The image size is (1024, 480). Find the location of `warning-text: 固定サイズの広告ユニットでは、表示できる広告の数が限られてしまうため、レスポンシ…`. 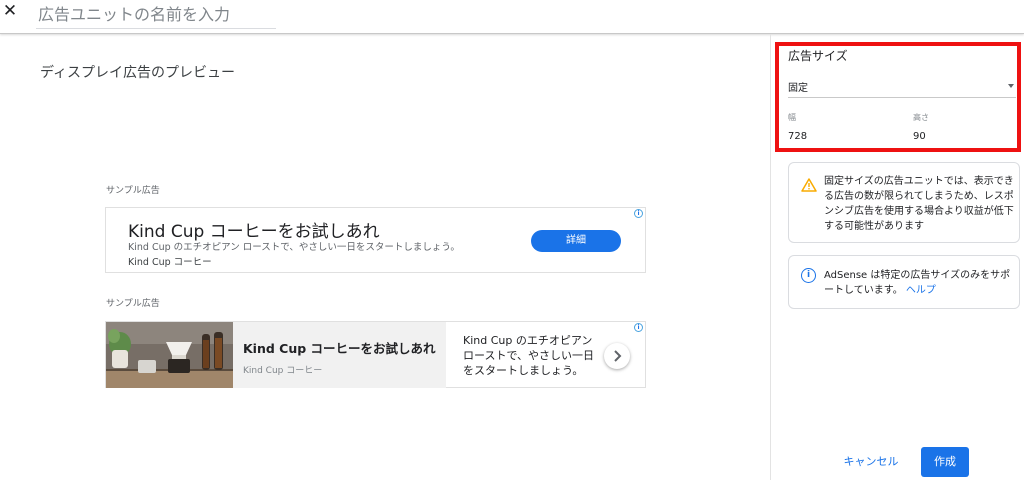

warning-text: 固定サイズの広告ユニットでは、表示できる広告の数が限られてしまうため、レスポンシ… is located at coordinates (919, 204).